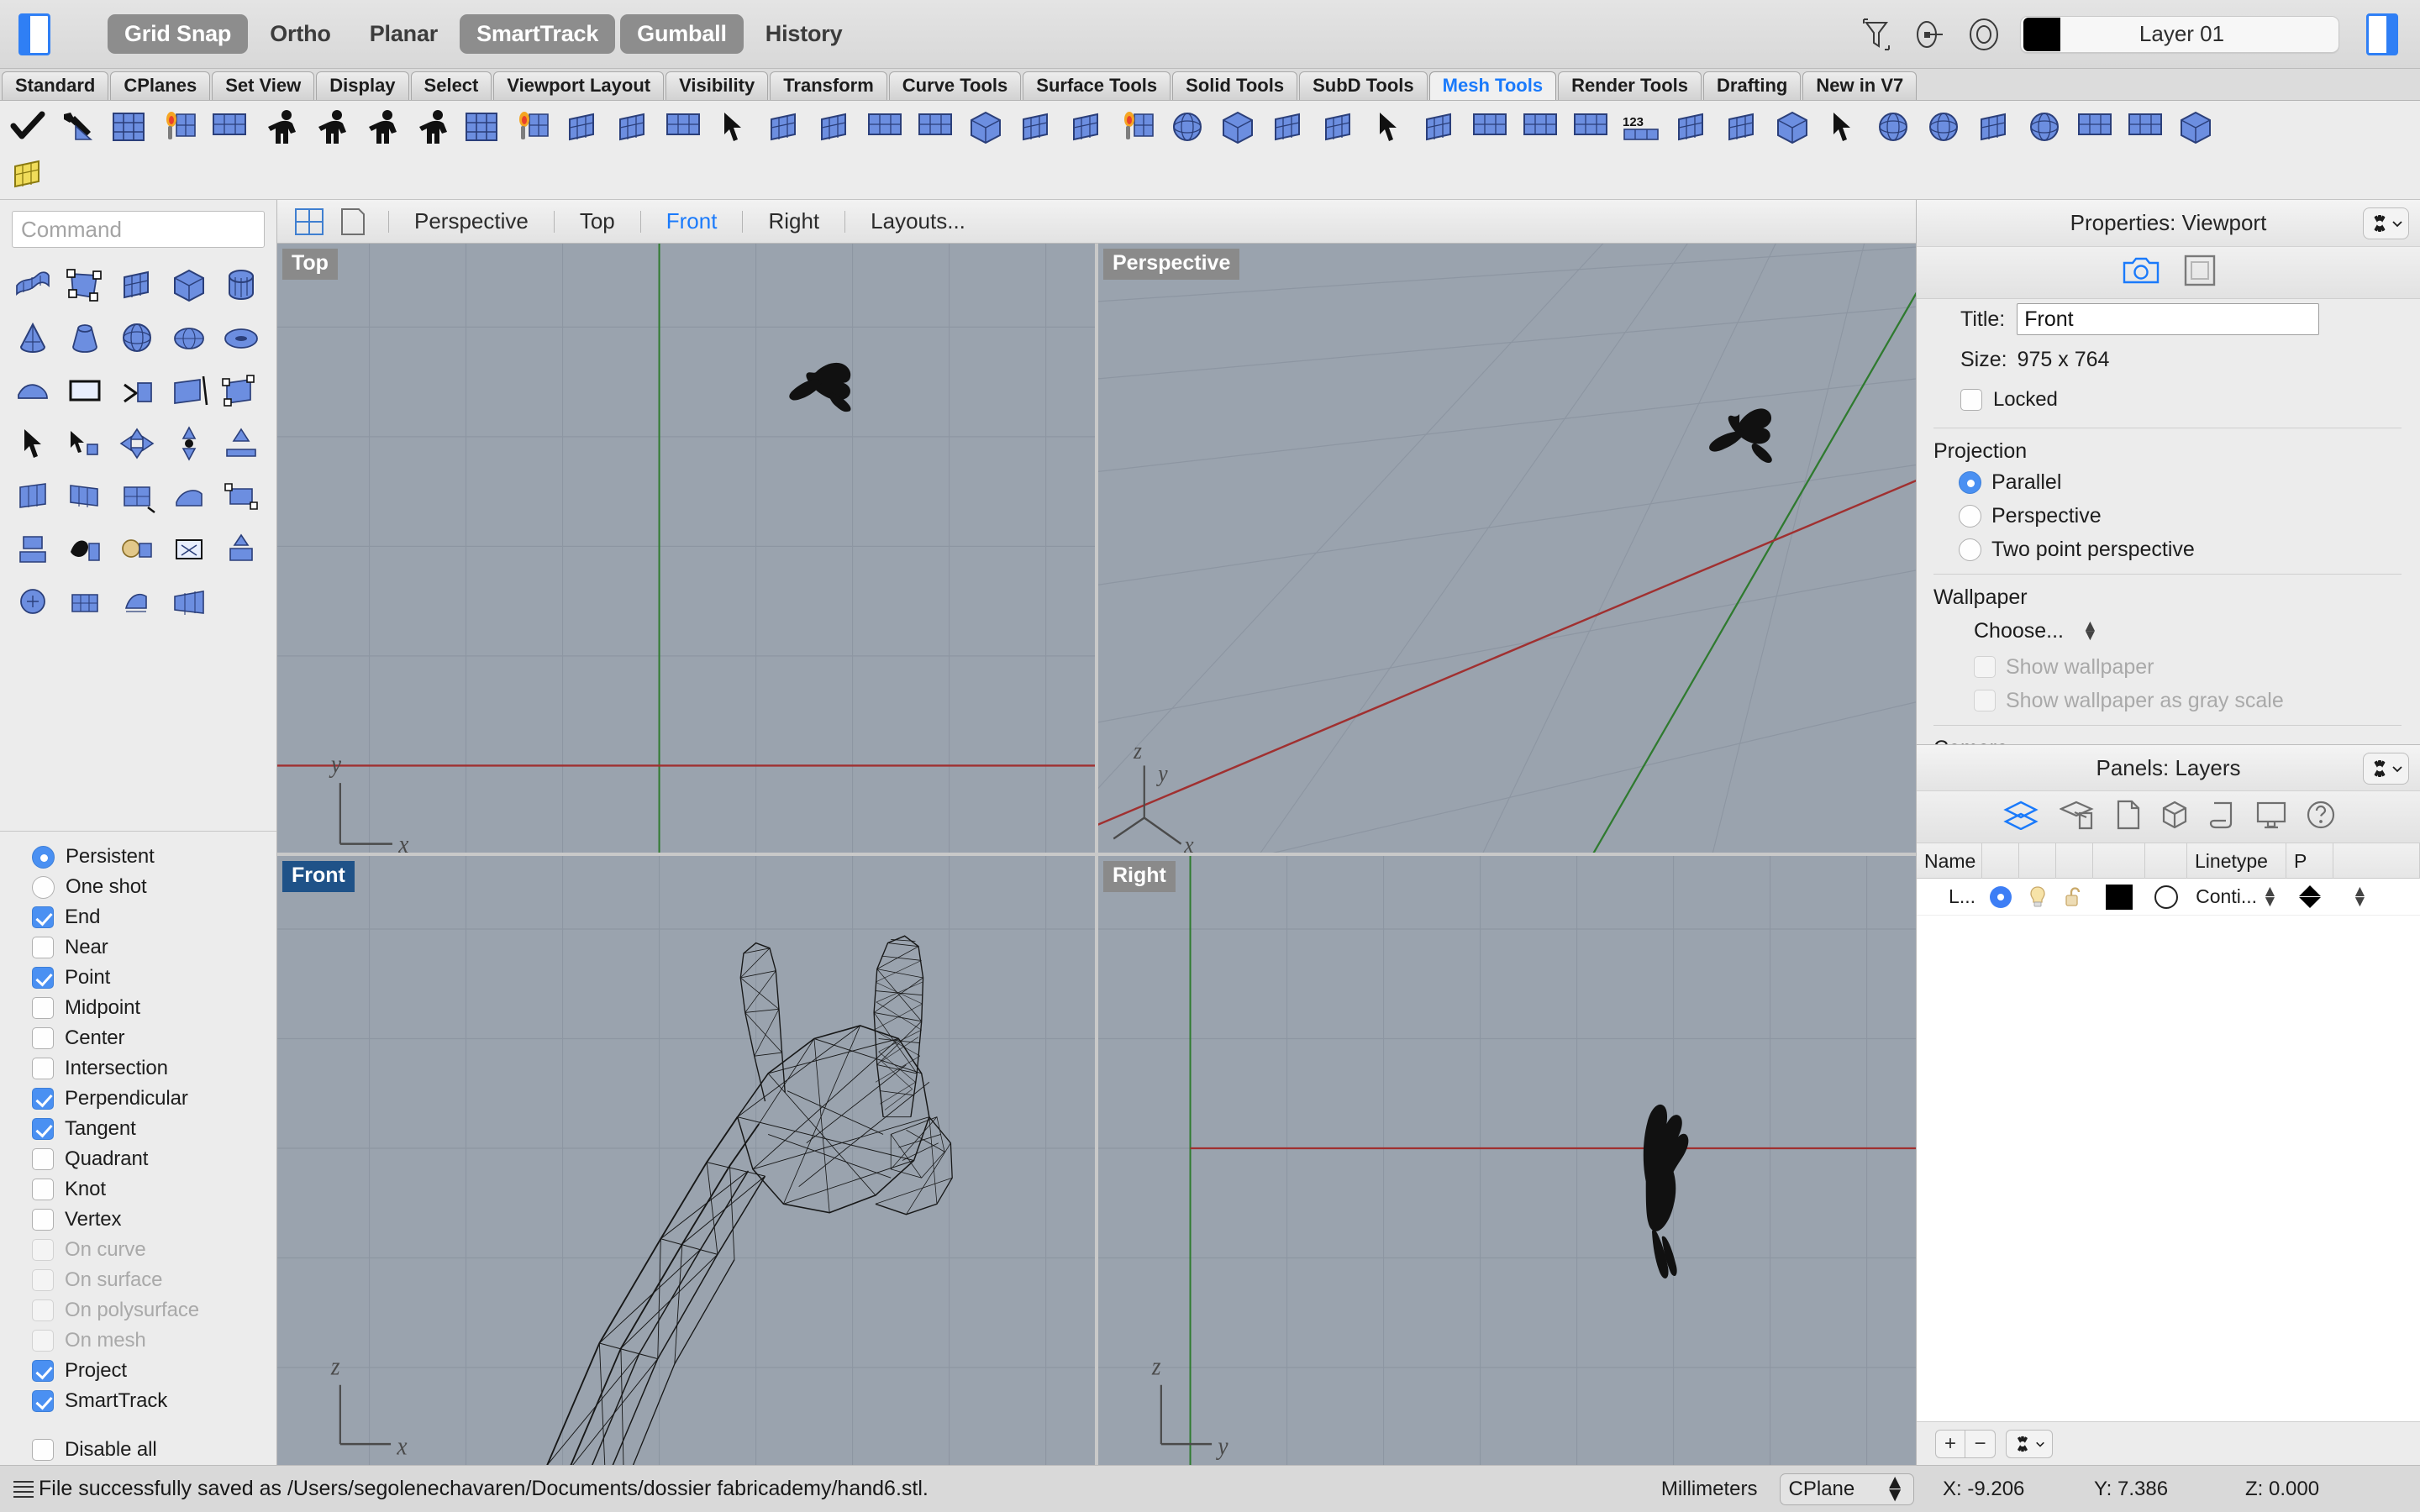 Image resolution: width=2420 pixels, height=1512 pixels. Describe the element at coordinates (1338, 127) in the screenshot. I see `mesh-match-icon` at that location.